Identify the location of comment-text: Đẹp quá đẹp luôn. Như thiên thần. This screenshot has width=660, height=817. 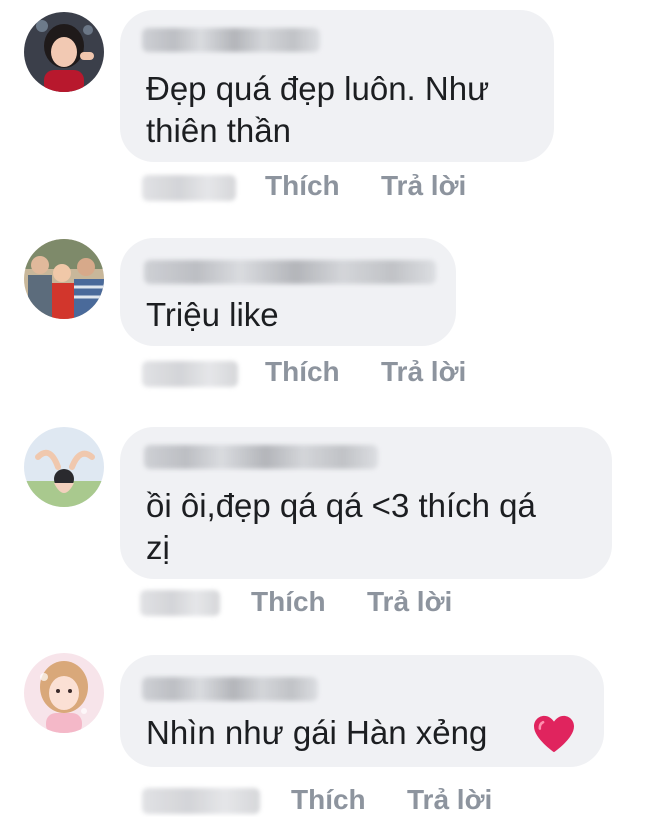
(318, 109).